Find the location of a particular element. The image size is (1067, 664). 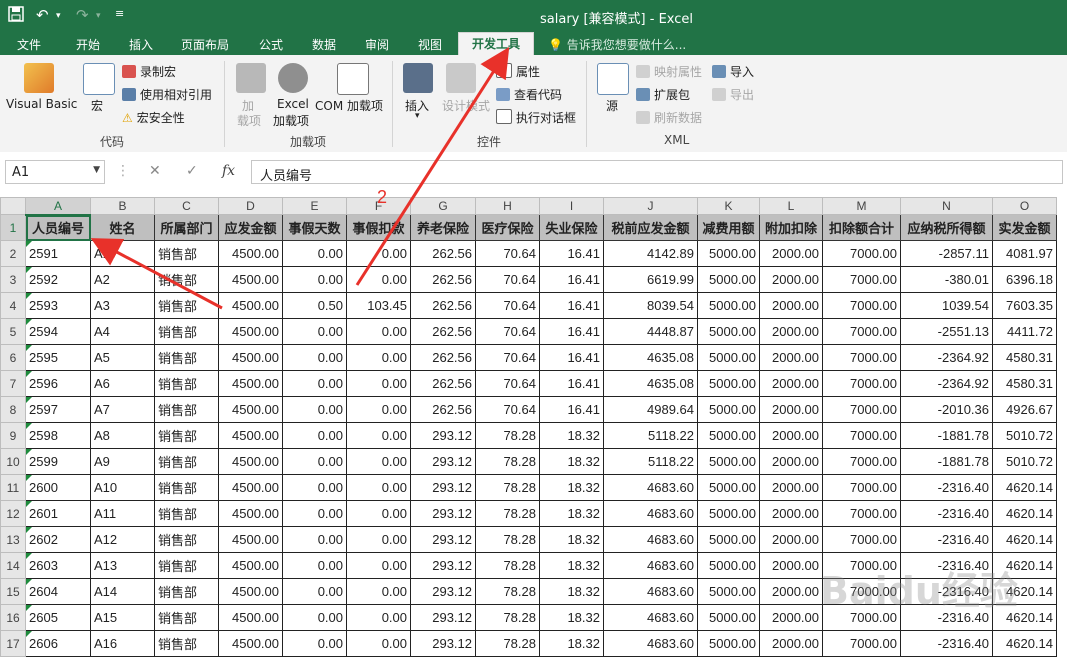

cancel-icon: ✕ is located at coordinates (155, 171).